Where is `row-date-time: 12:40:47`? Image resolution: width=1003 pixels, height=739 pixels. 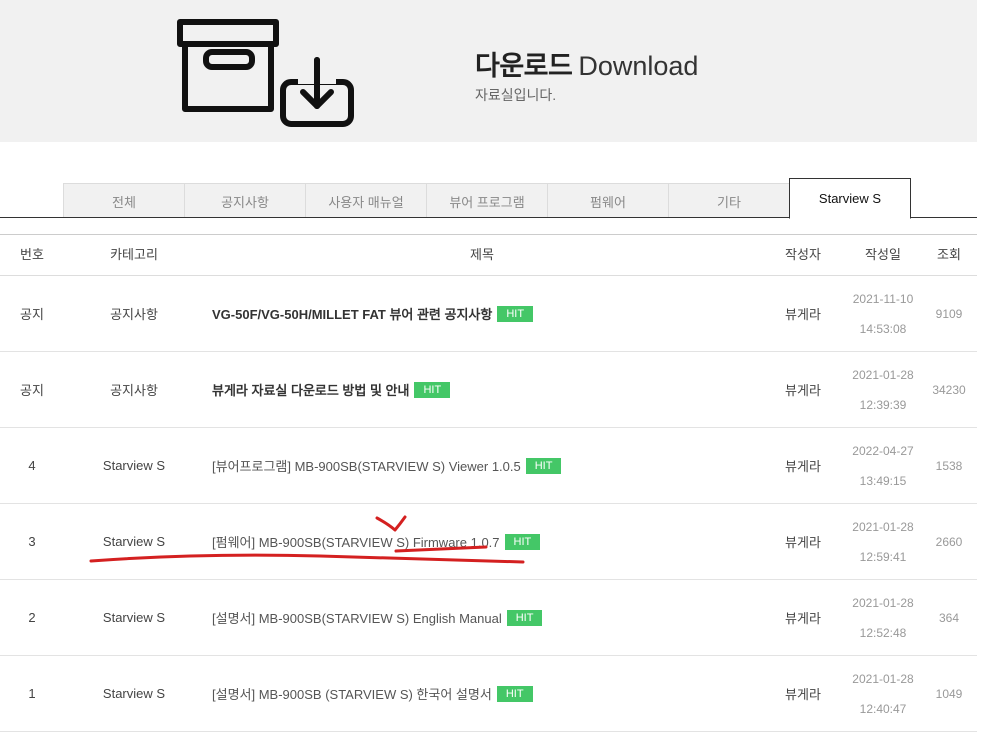 row-date-time: 12:40:47 is located at coordinates (883, 708).